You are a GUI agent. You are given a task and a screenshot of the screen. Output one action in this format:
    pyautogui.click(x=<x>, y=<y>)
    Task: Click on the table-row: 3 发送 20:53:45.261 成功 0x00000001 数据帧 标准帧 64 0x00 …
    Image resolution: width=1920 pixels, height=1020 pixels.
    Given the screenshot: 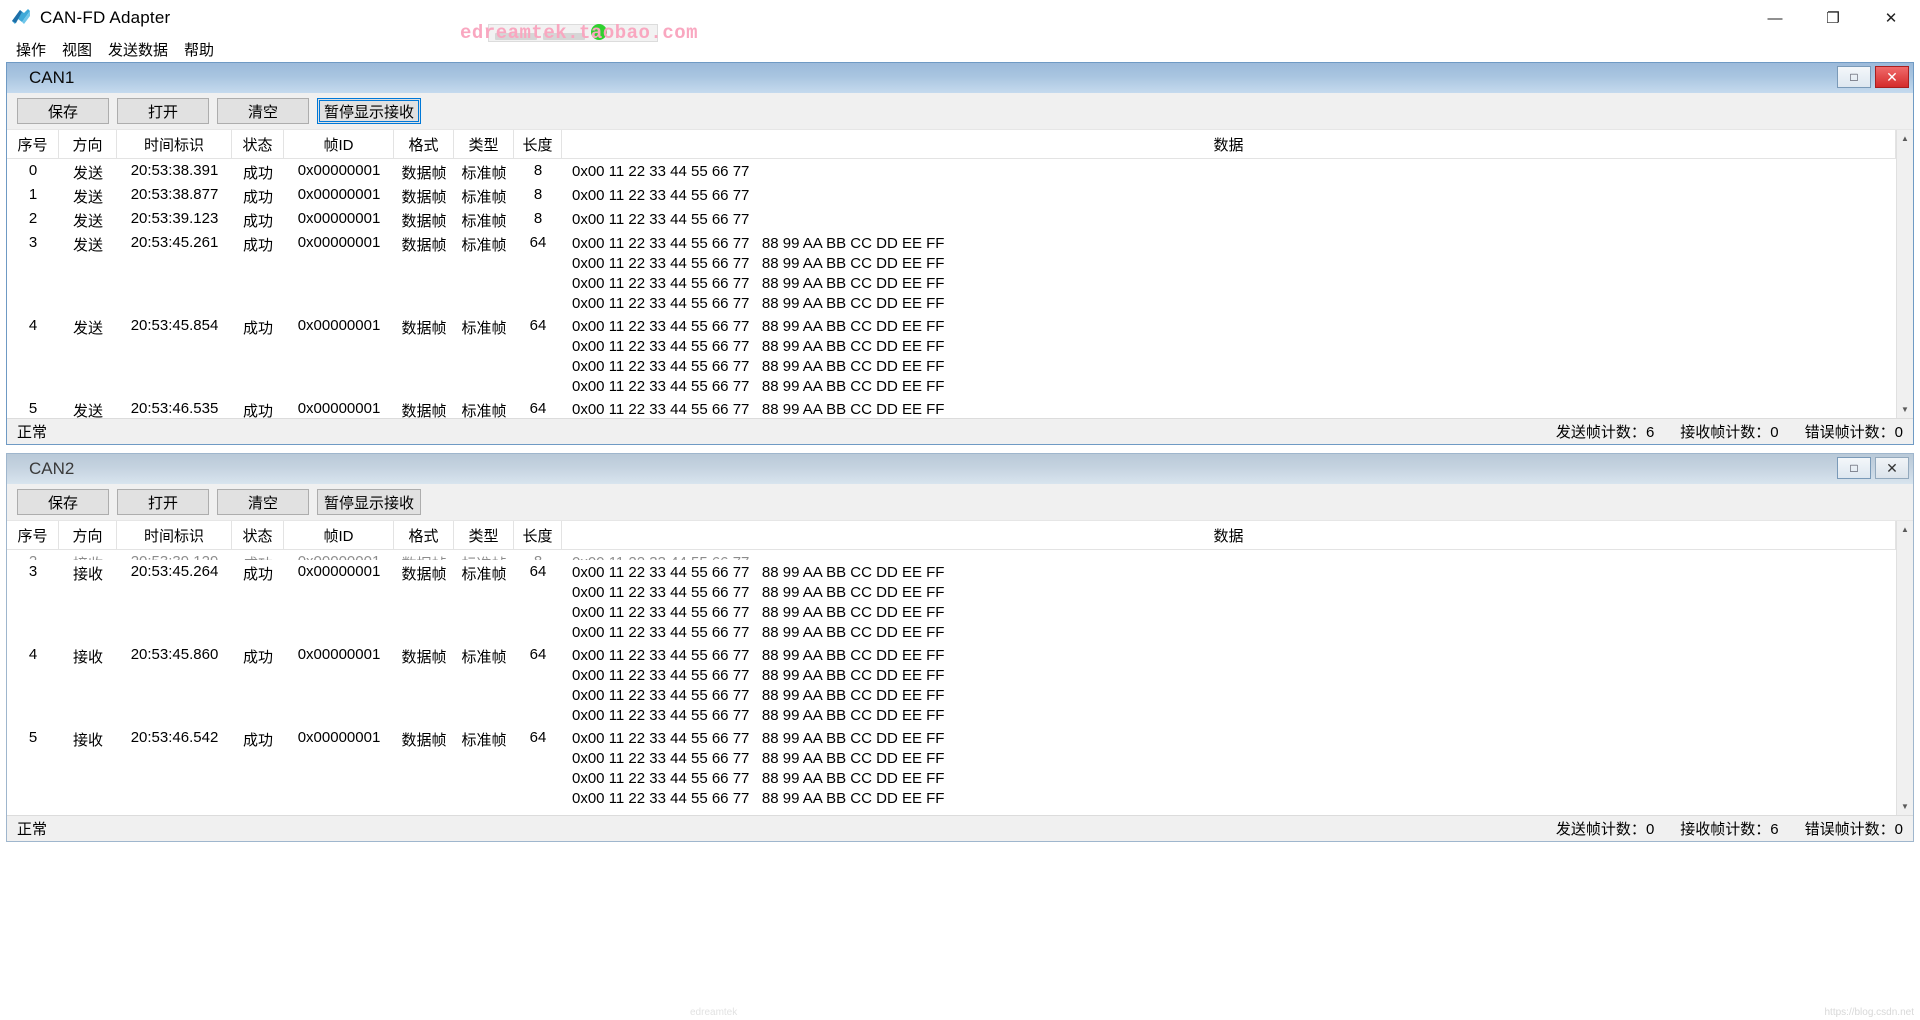 What is the action you would take?
    pyautogui.click(x=951, y=272)
    